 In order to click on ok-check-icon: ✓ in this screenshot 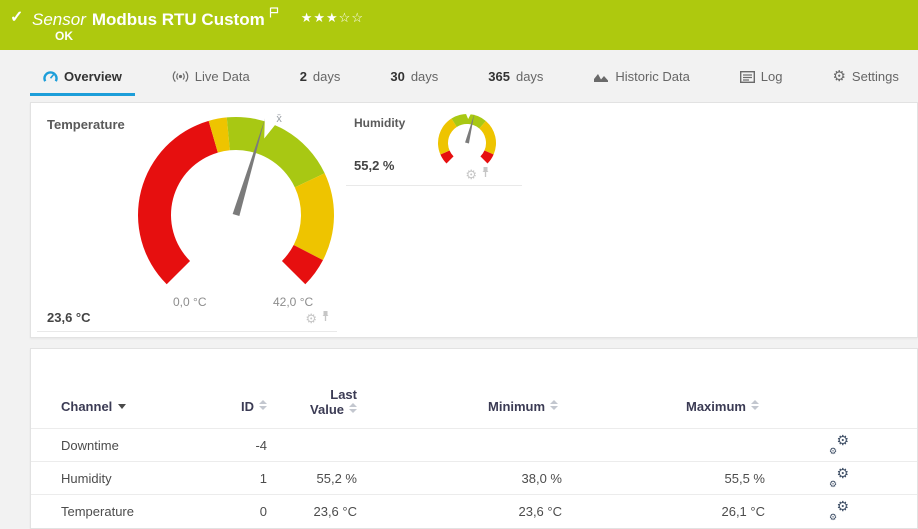, I will do `click(17, 17)`.